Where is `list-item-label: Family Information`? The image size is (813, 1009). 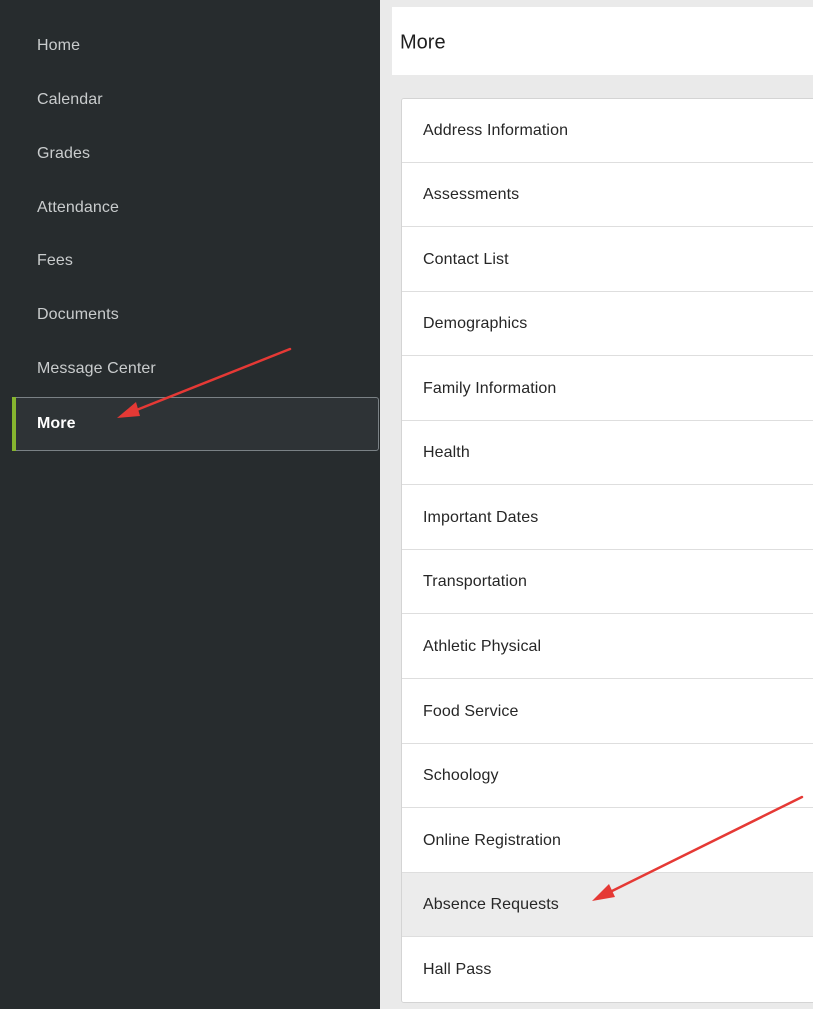 list-item-label: Family Information is located at coordinates (490, 388).